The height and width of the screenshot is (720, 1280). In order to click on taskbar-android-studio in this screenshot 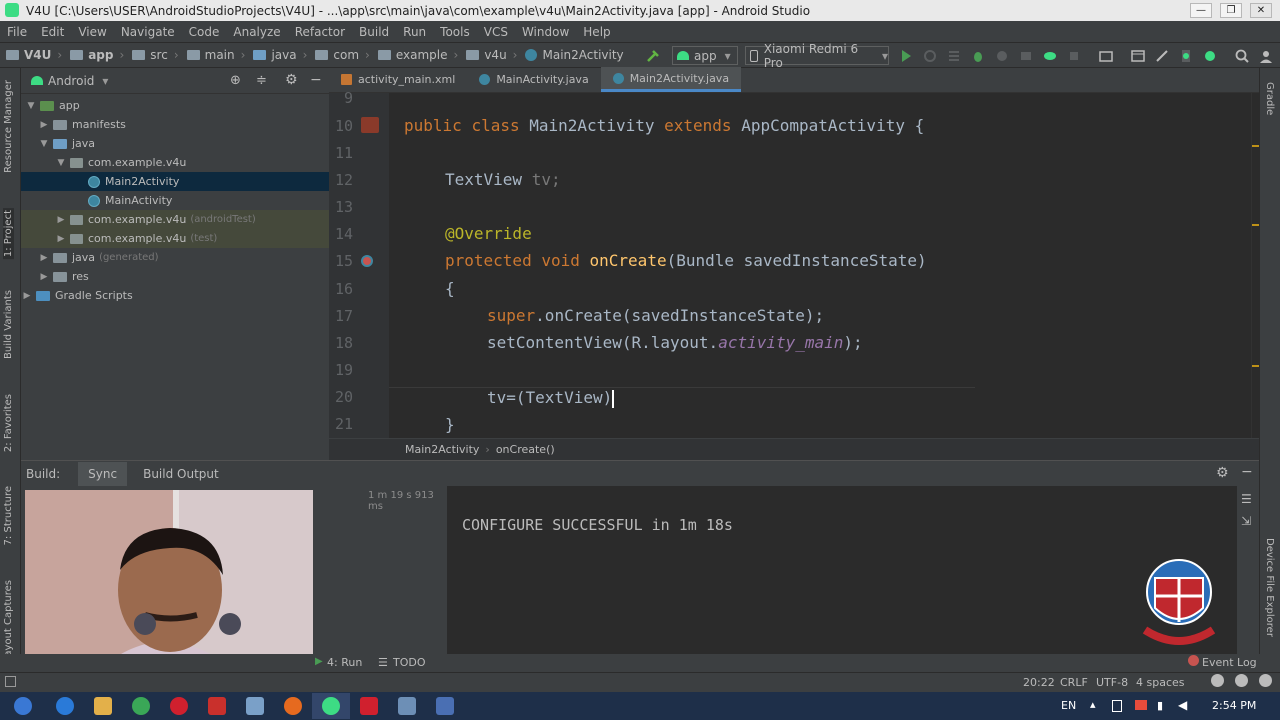, I will do `click(331, 706)`.